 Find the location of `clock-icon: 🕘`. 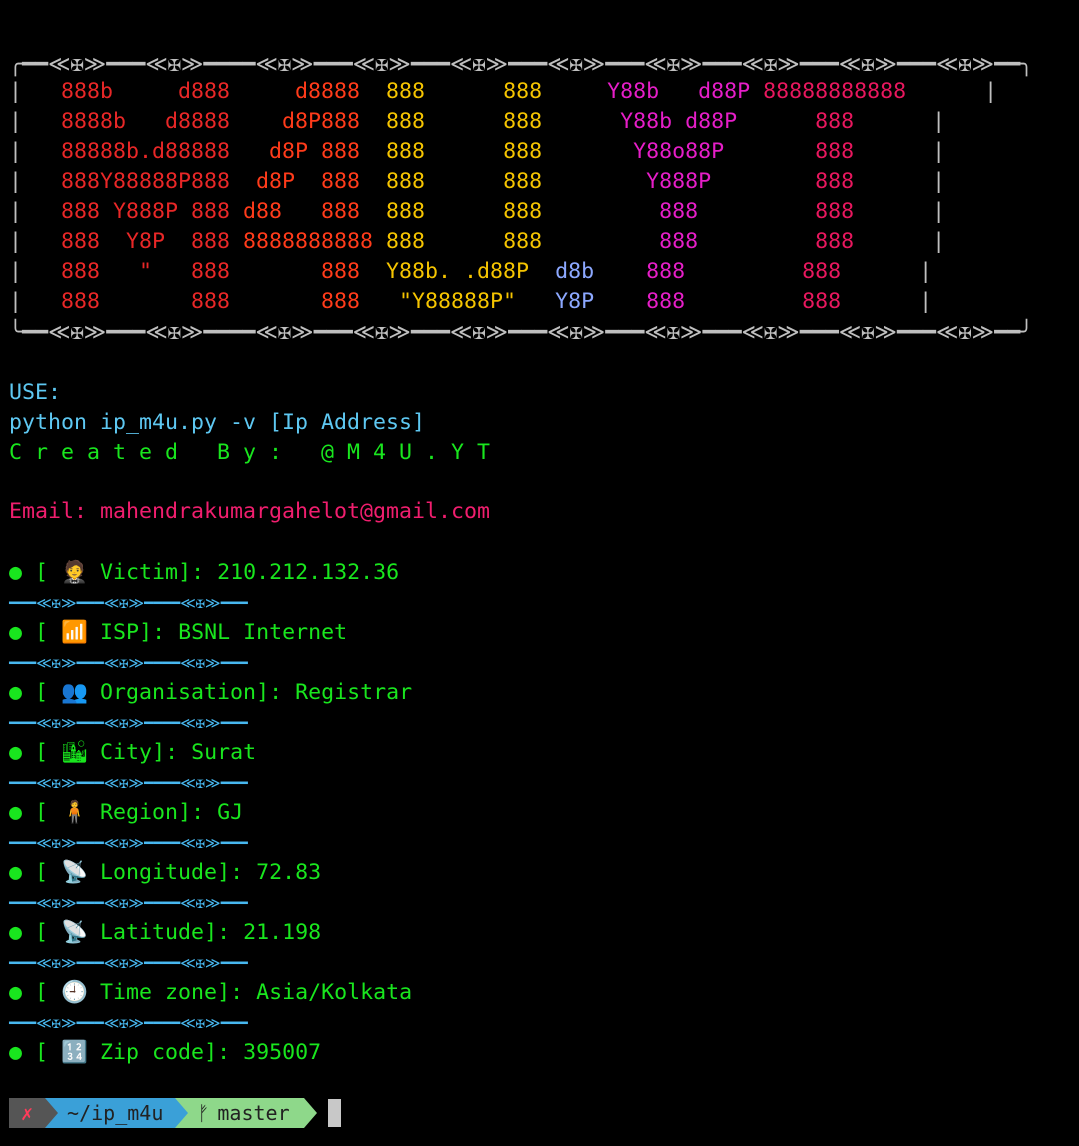

clock-icon: 🕘 is located at coordinates (74, 992).